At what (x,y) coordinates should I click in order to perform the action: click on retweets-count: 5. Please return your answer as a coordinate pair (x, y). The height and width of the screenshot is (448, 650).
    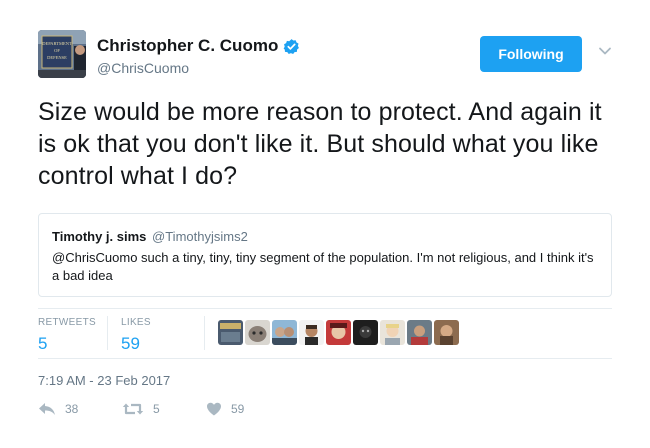
    Looking at the image, I should click on (67, 344).